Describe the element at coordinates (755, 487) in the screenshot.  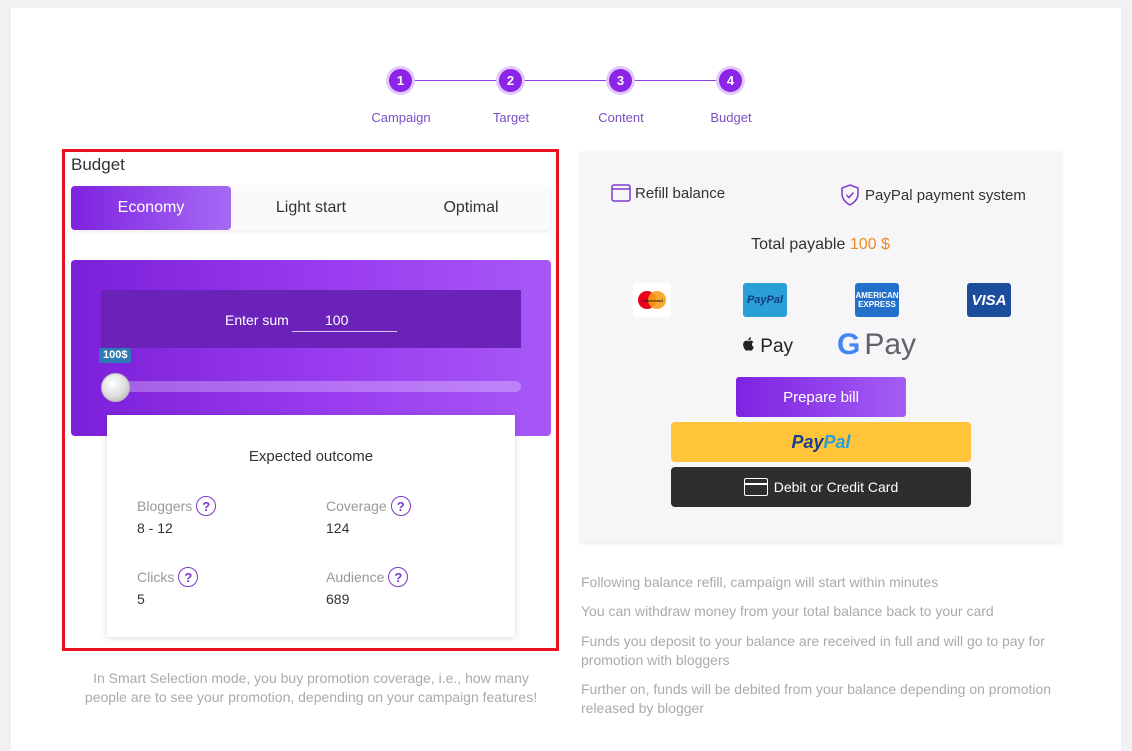
I see `credit-card-icon` at that location.